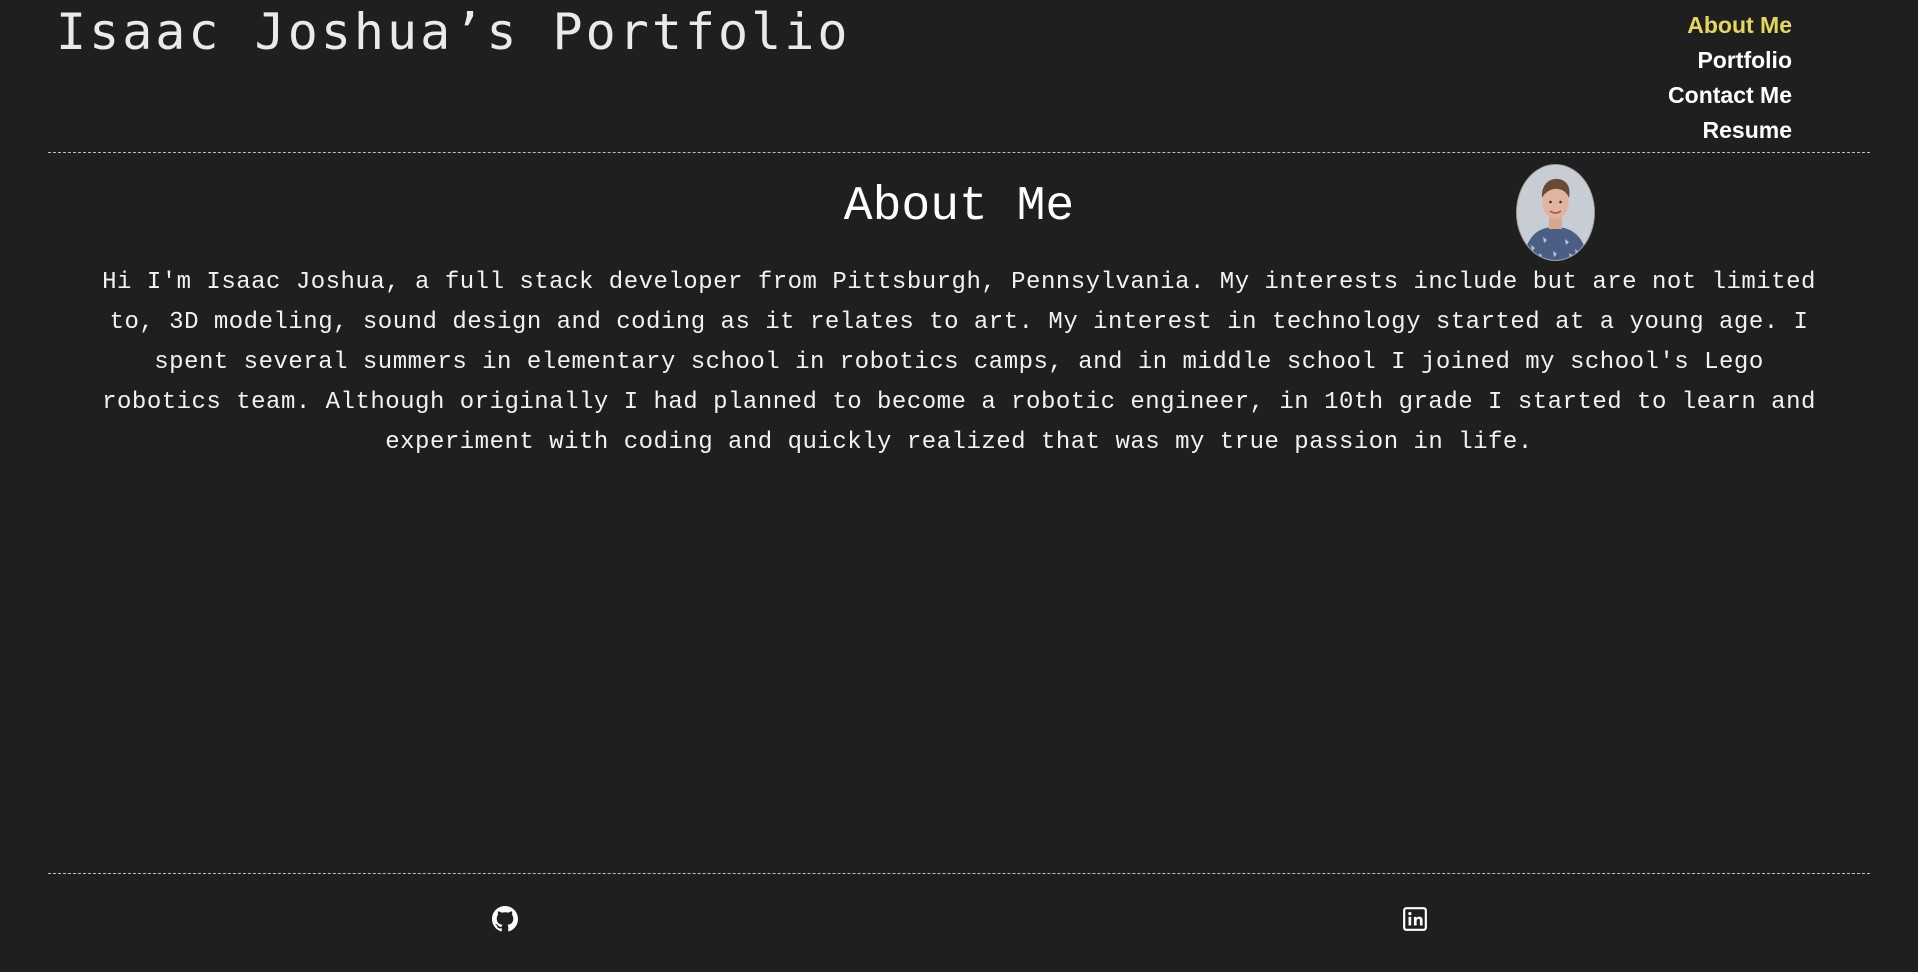  Describe the element at coordinates (453, 32) in the screenshot. I see `site-title: Isaac Joshua’s Portfolio` at that location.